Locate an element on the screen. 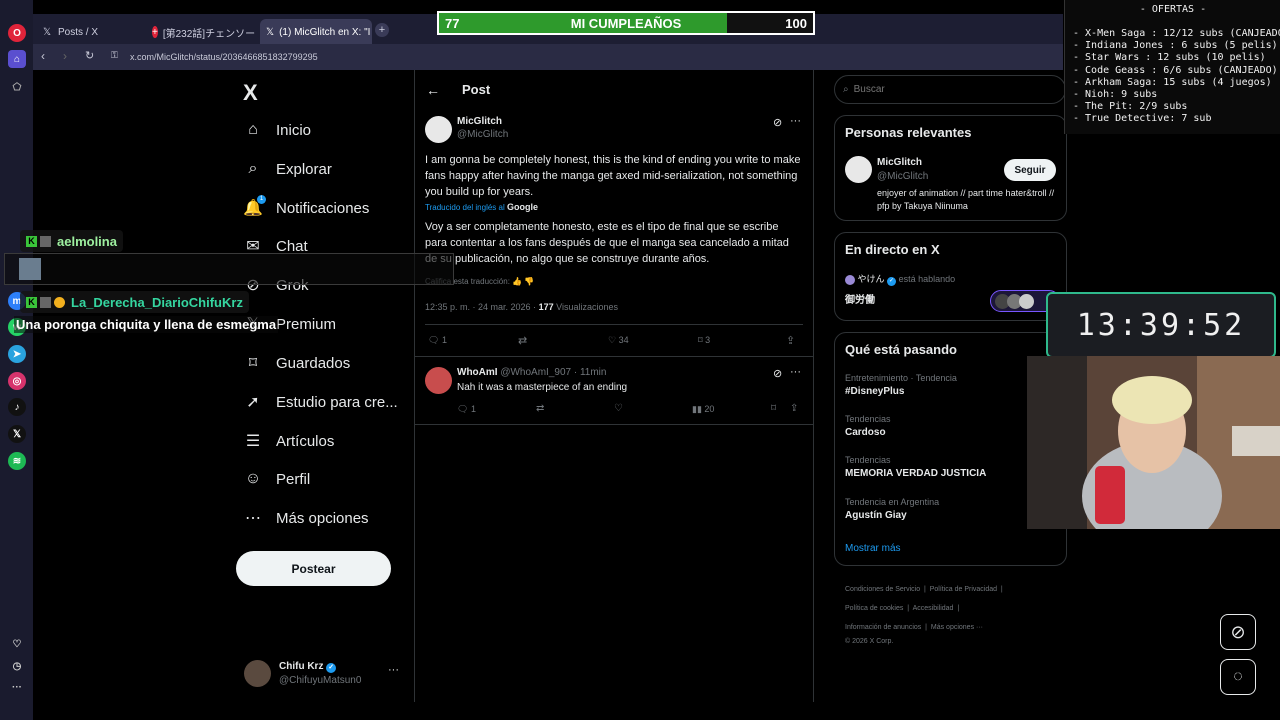 This screenshot has width=1280, height=720. trend-category: Tendencia en Argentina is located at coordinates (892, 502).